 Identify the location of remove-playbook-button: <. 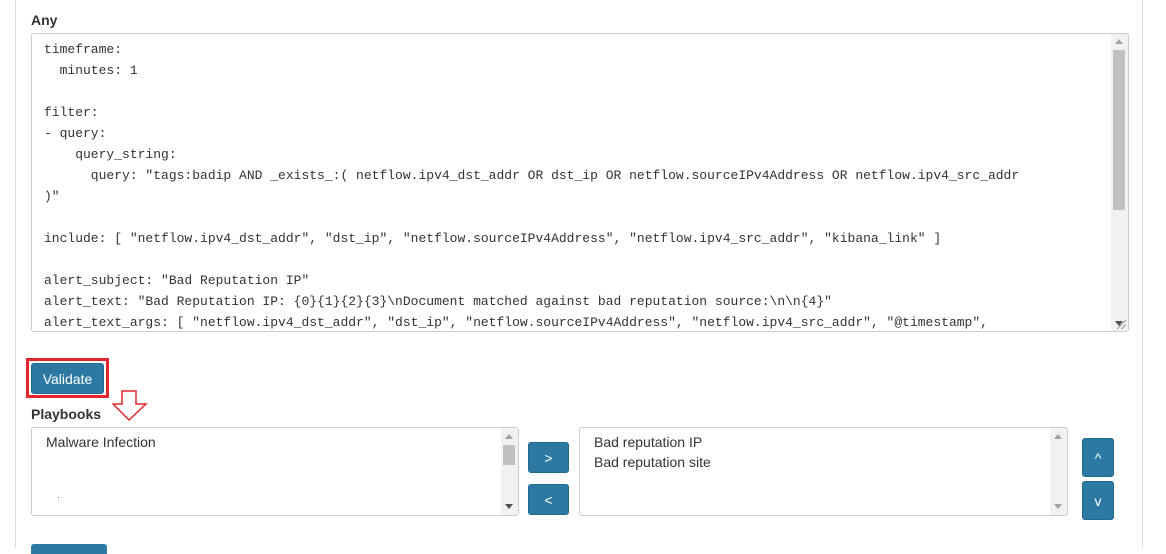
(548, 499).